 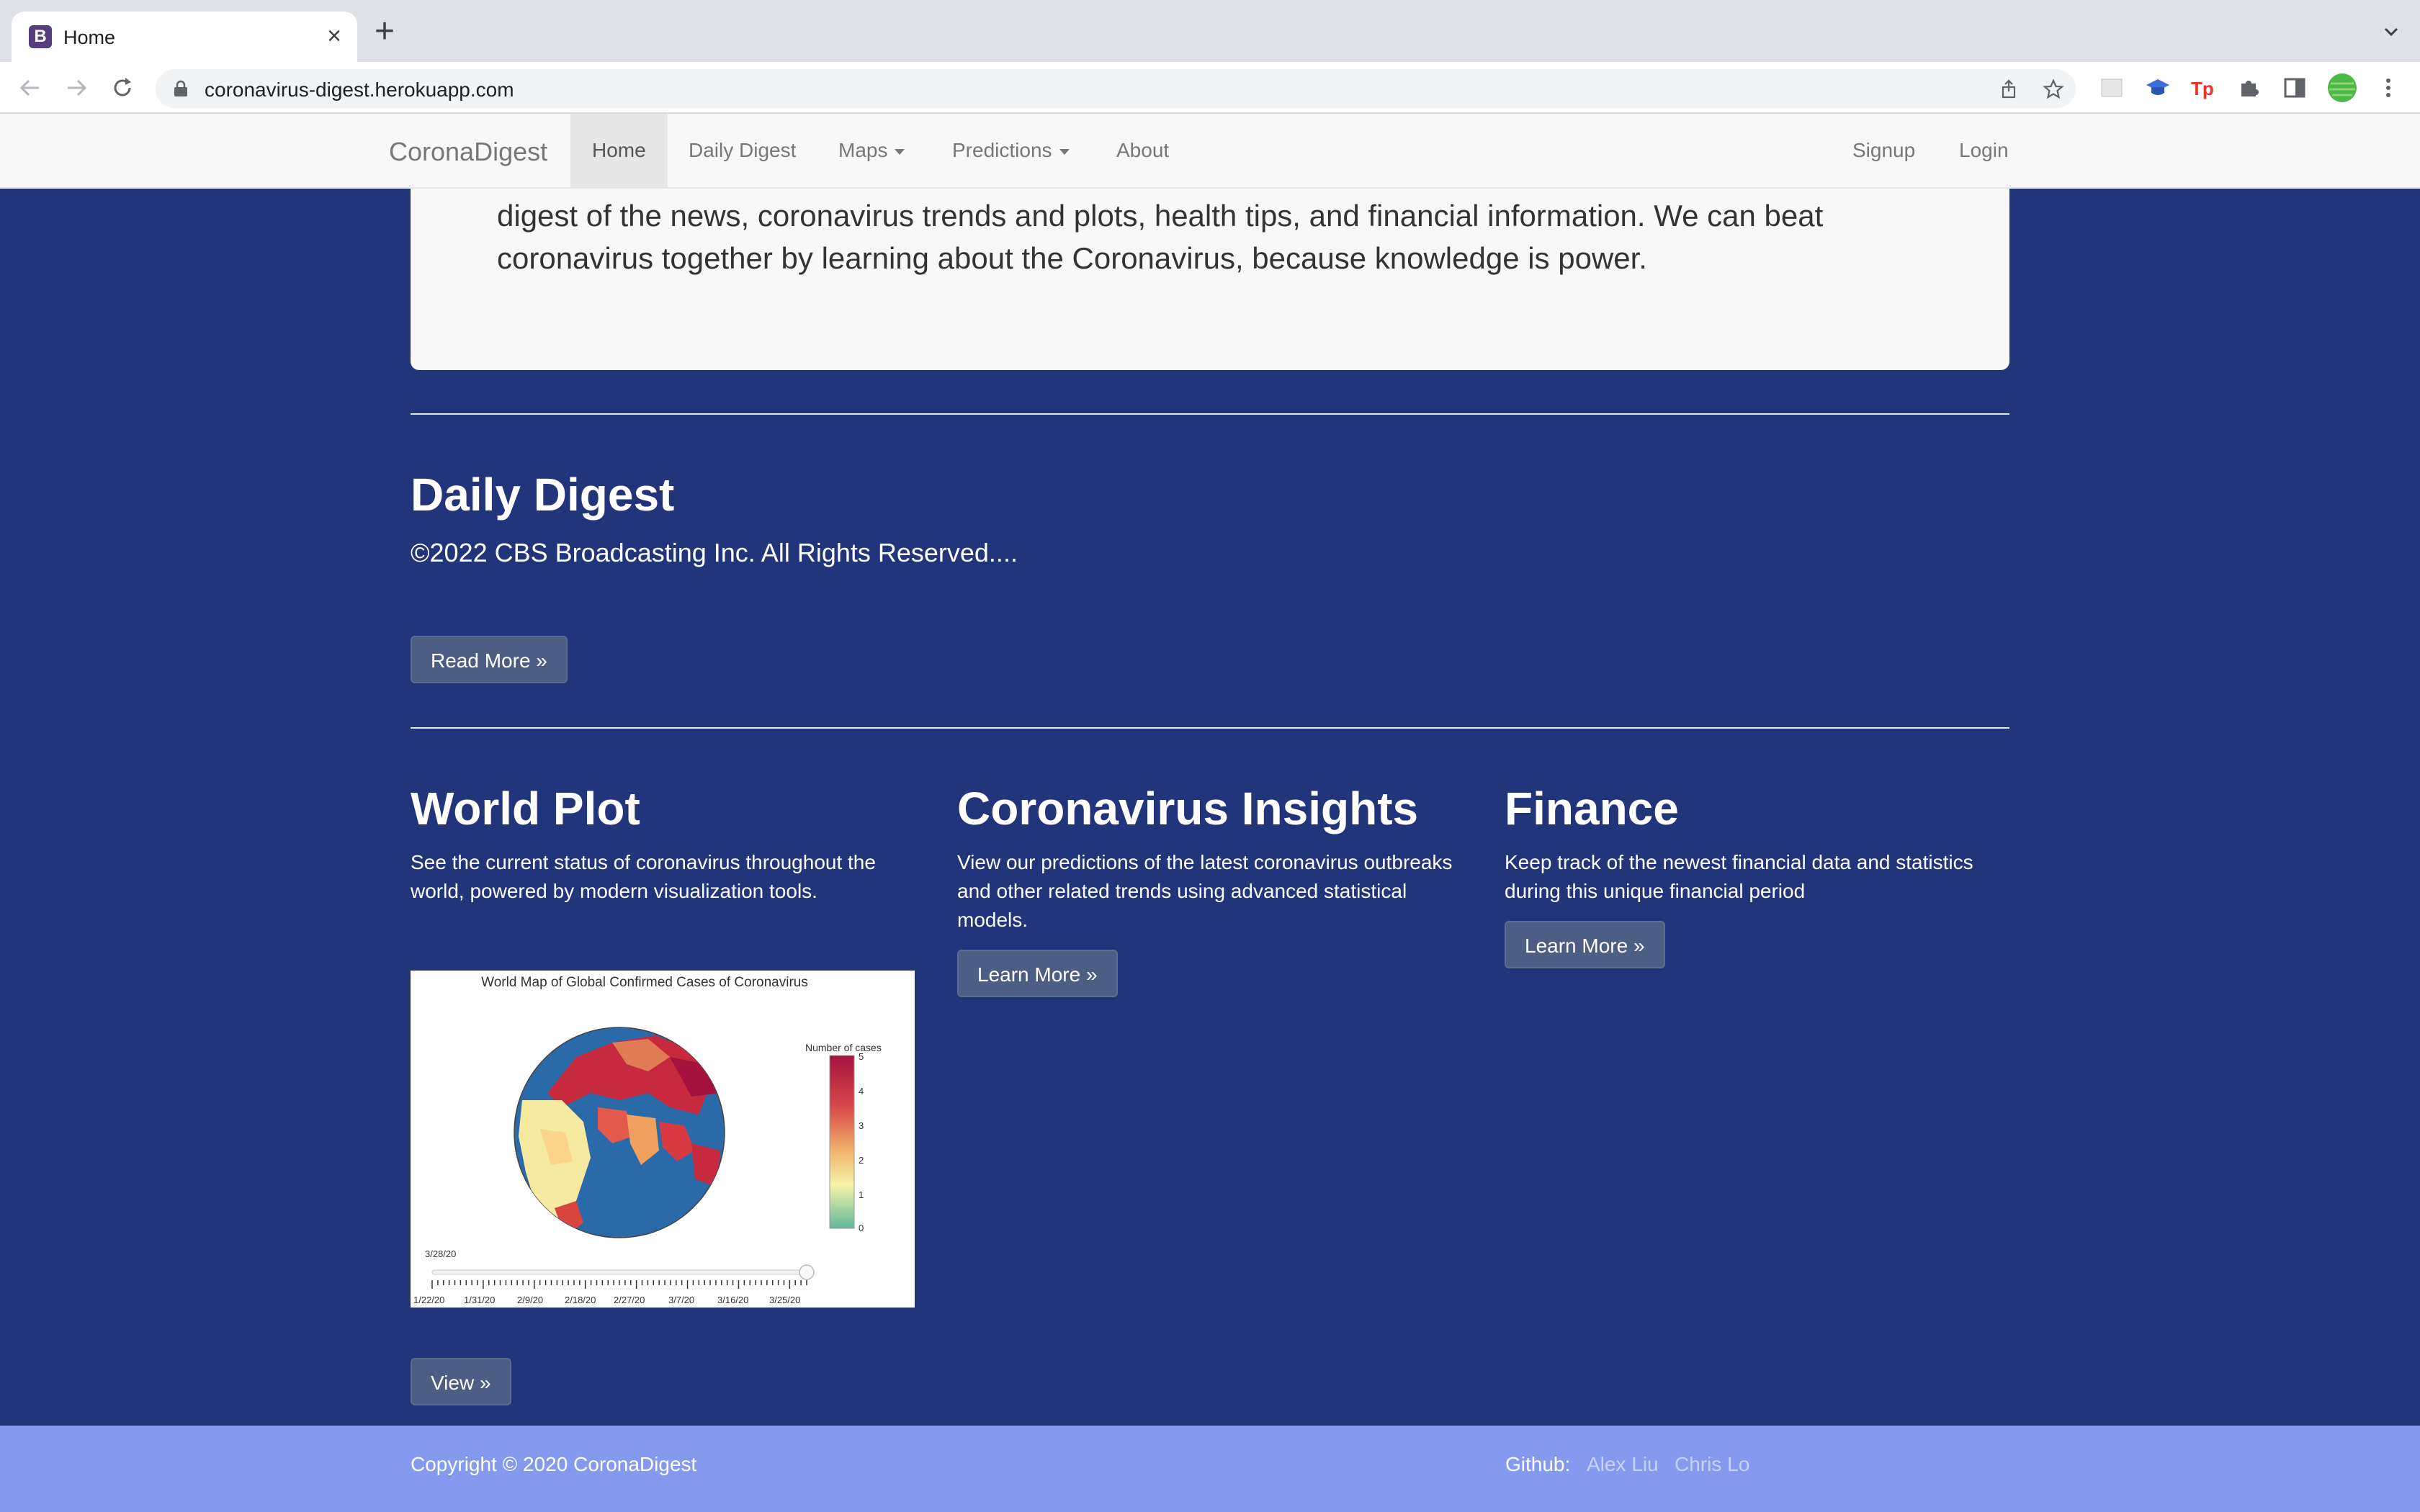 What do you see at coordinates (1188, 808) in the screenshot?
I see `insights-heading: Coronavirus Insights` at bounding box center [1188, 808].